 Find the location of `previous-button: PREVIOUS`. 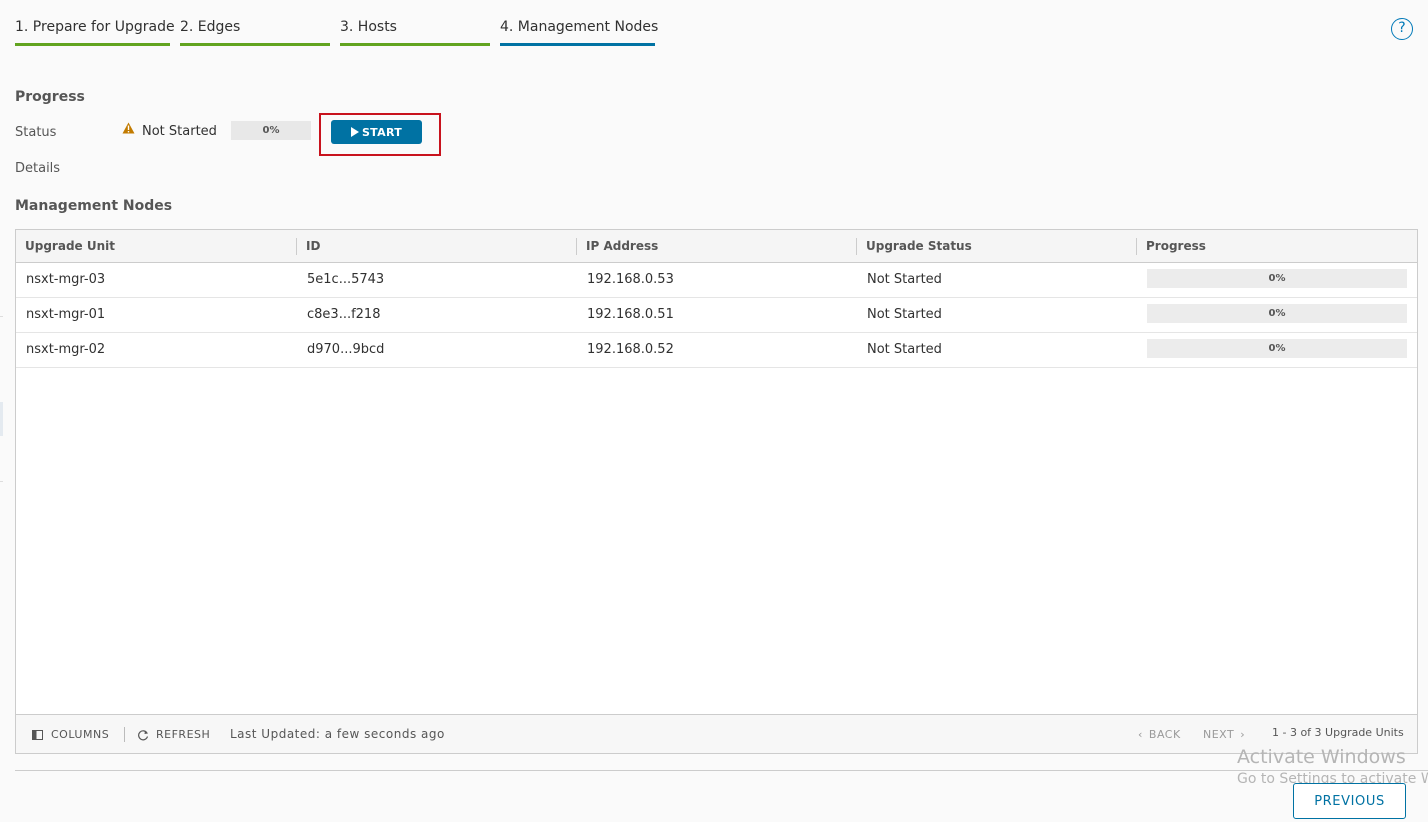

previous-button: PREVIOUS is located at coordinates (1349, 801).